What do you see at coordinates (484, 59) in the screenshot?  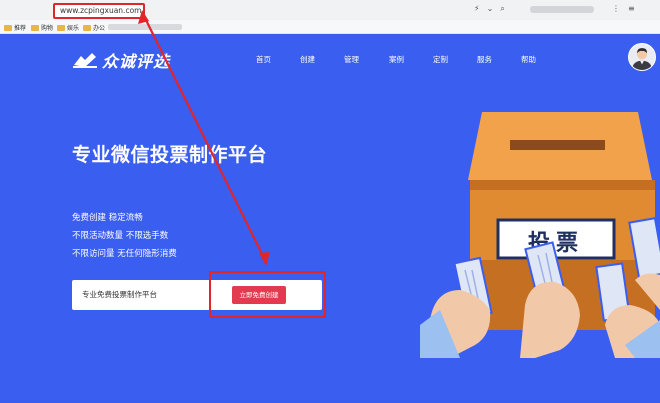 I see `nav-service: 服务` at bounding box center [484, 59].